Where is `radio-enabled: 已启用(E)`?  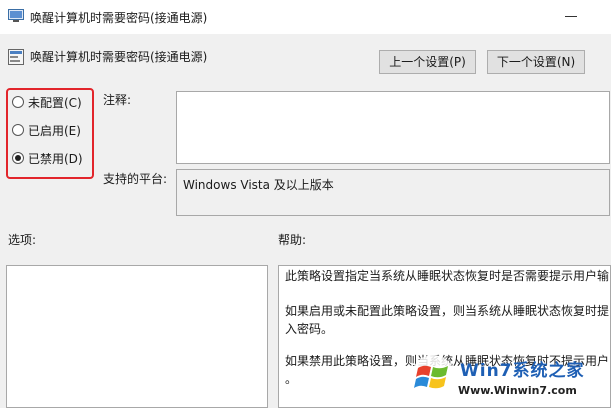 radio-enabled: 已启用(E) is located at coordinates (46, 130).